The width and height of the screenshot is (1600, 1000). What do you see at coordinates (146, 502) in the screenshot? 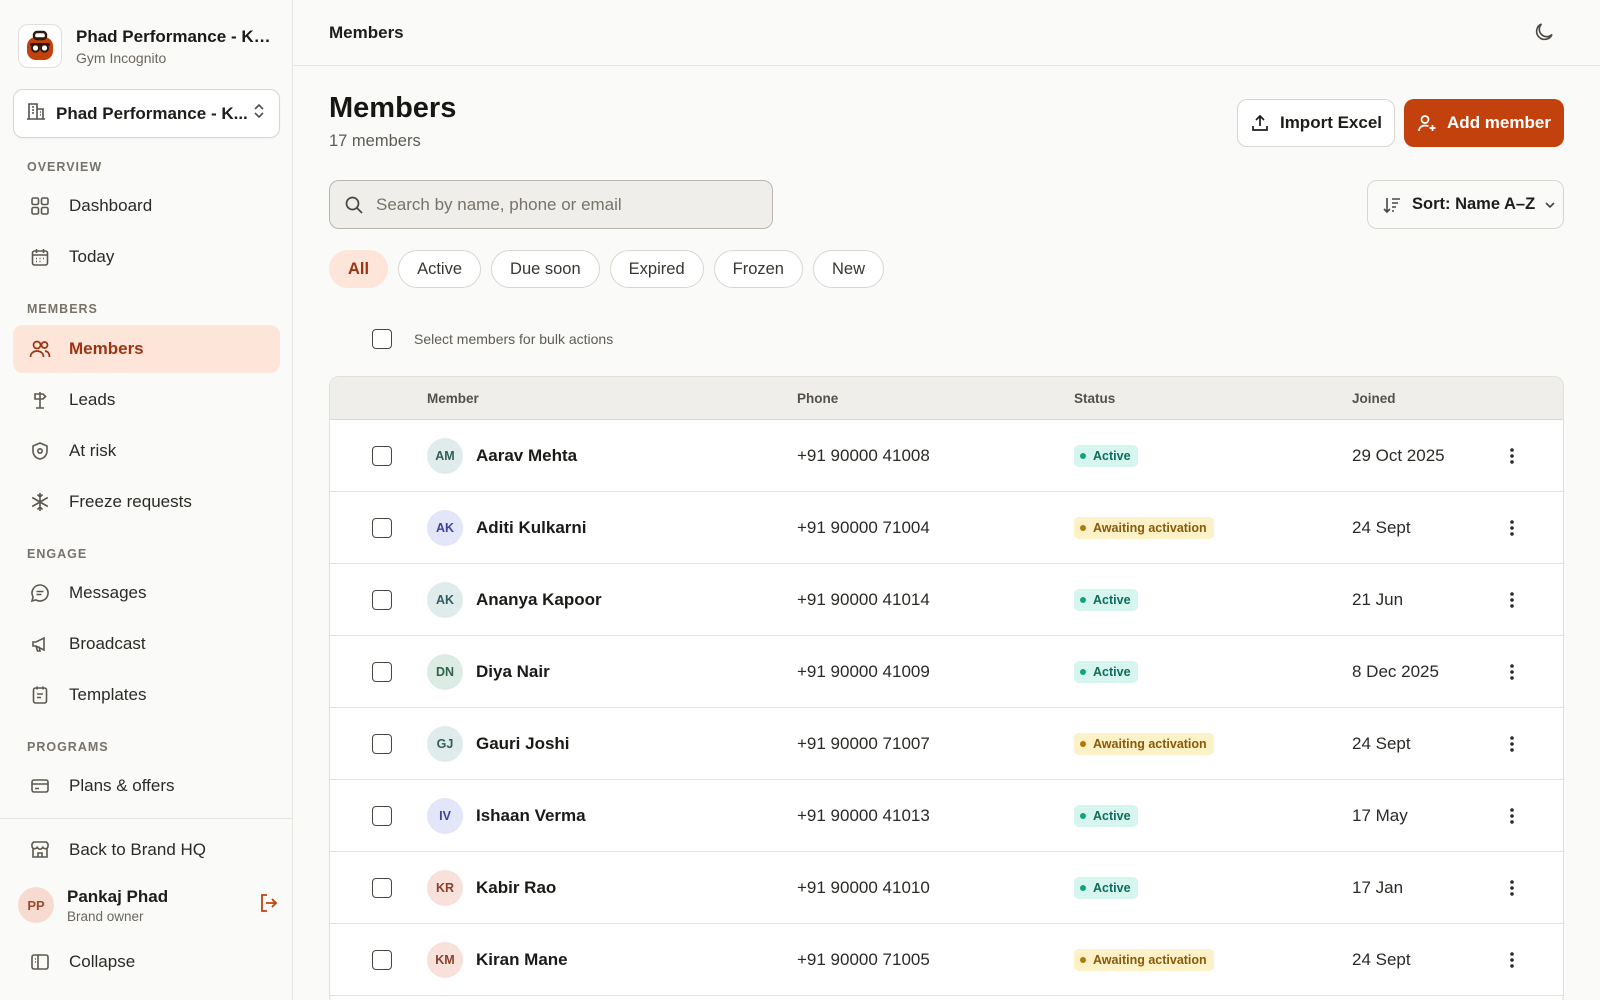
I see `sidebar-item-freeze-requests: Freeze requests` at bounding box center [146, 502].